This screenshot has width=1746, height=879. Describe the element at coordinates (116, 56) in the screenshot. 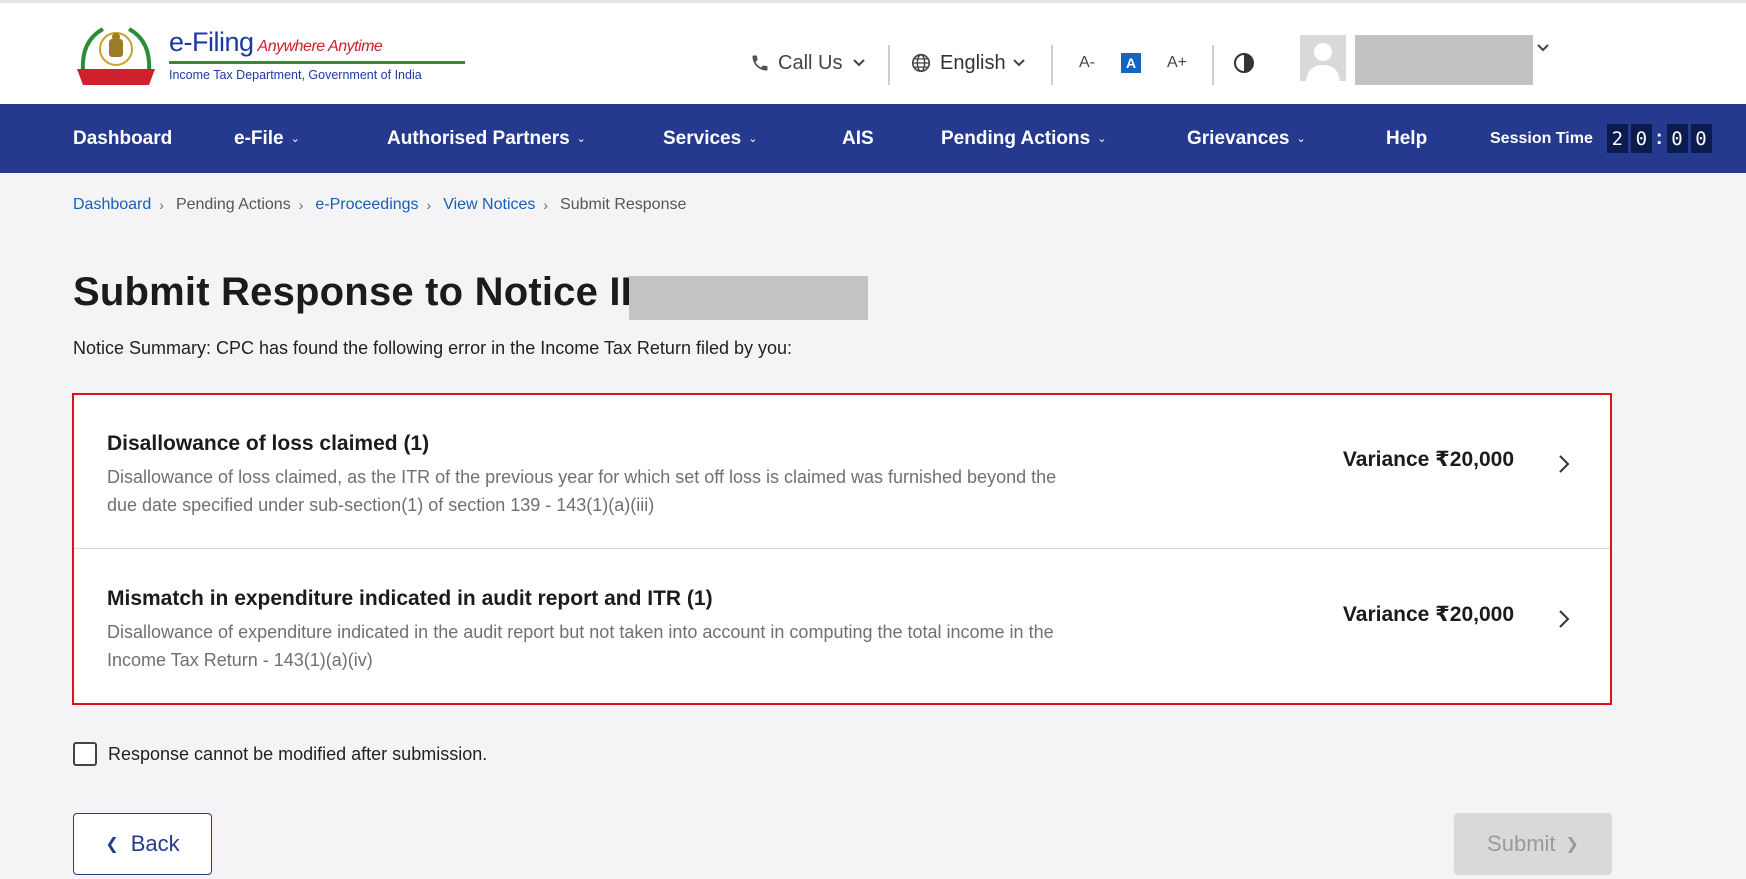

I see `emblem-icon` at that location.